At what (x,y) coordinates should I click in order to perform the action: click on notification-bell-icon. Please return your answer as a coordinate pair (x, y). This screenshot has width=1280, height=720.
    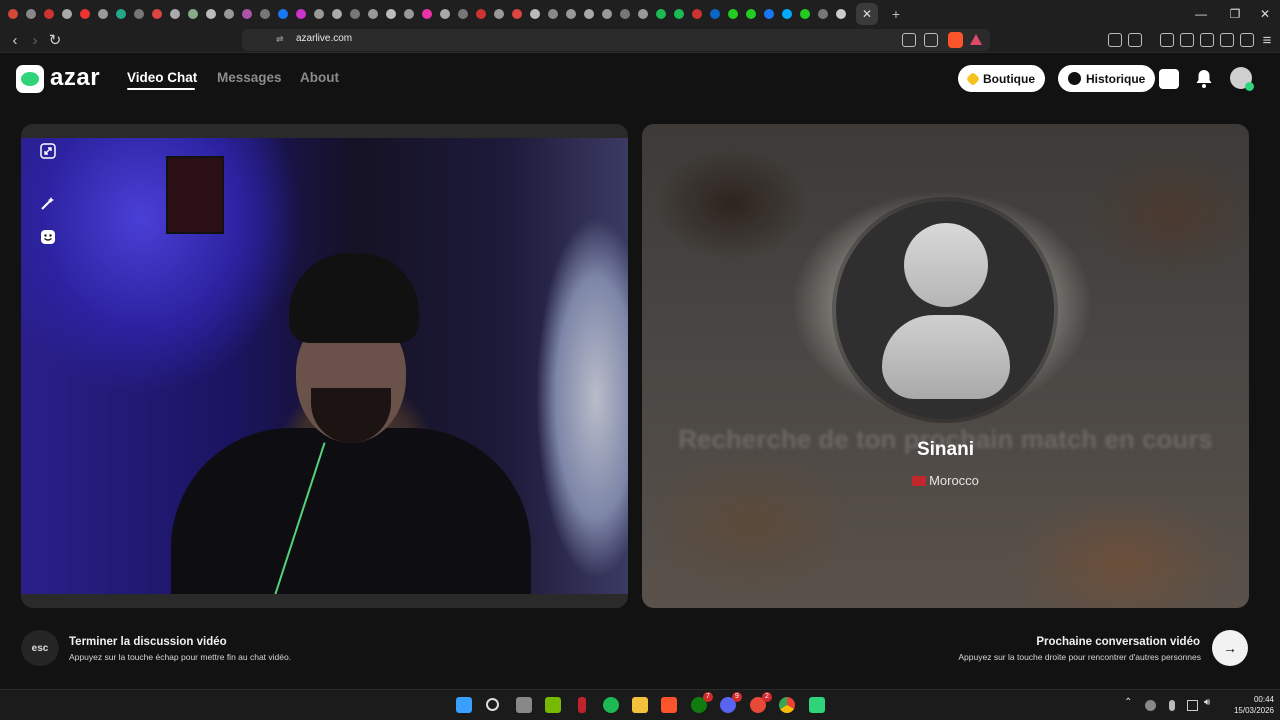
    Looking at the image, I should click on (1205, 79).